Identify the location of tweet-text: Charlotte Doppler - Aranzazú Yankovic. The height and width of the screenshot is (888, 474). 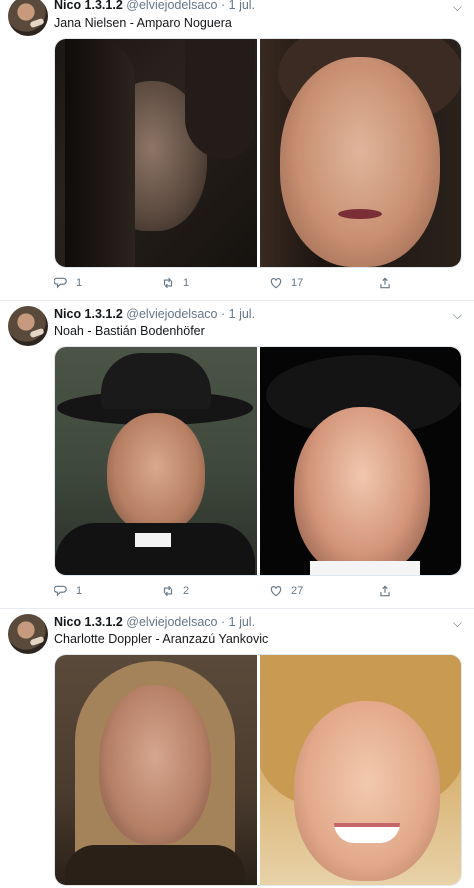
(161, 639).